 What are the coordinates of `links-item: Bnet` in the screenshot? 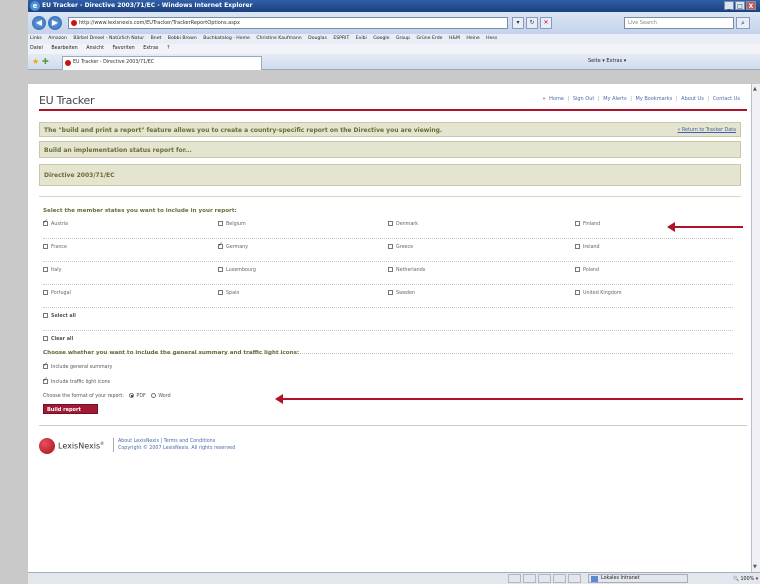 It's located at (156, 38).